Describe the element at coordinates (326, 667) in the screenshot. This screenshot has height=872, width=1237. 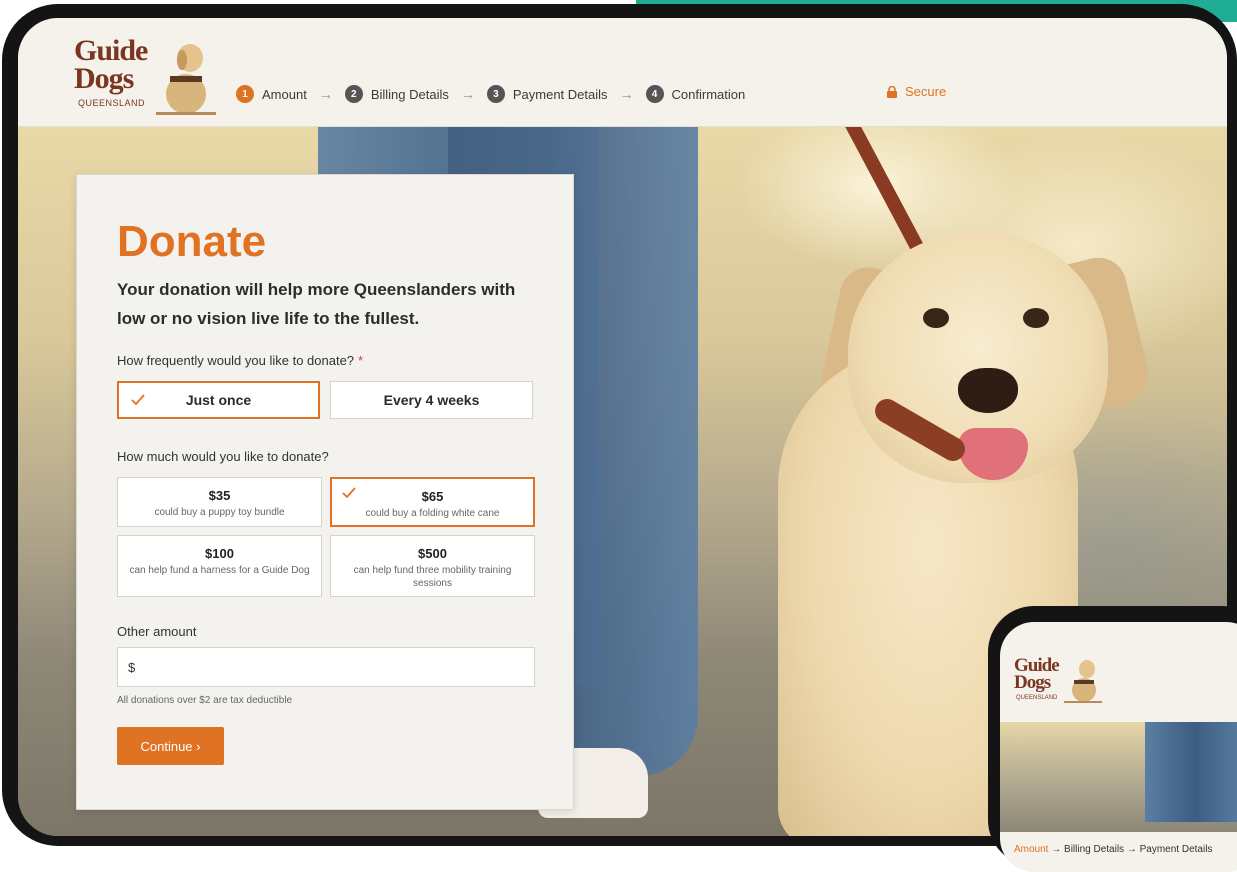
I see `other-amount-input: $` at that location.